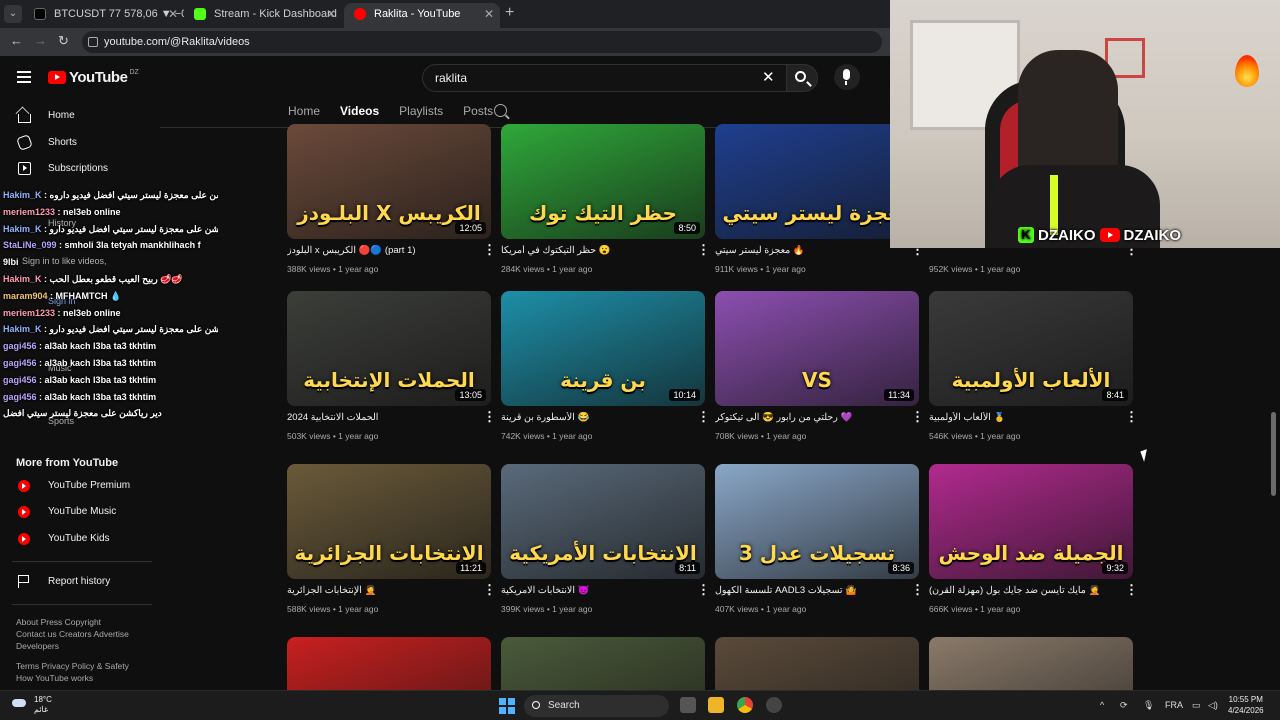 Image resolution: width=1280 pixels, height=720 pixels. Describe the element at coordinates (817, 181) in the screenshot. I see `video-thumbnail: معجزة ليستر سيتي` at that location.